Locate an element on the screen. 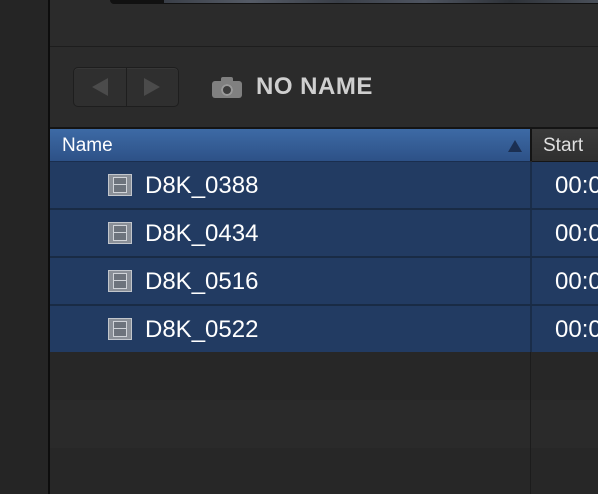 Image resolution: width=598 pixels, height=494 pixels. start-column-header: Start is located at coordinates (565, 145).